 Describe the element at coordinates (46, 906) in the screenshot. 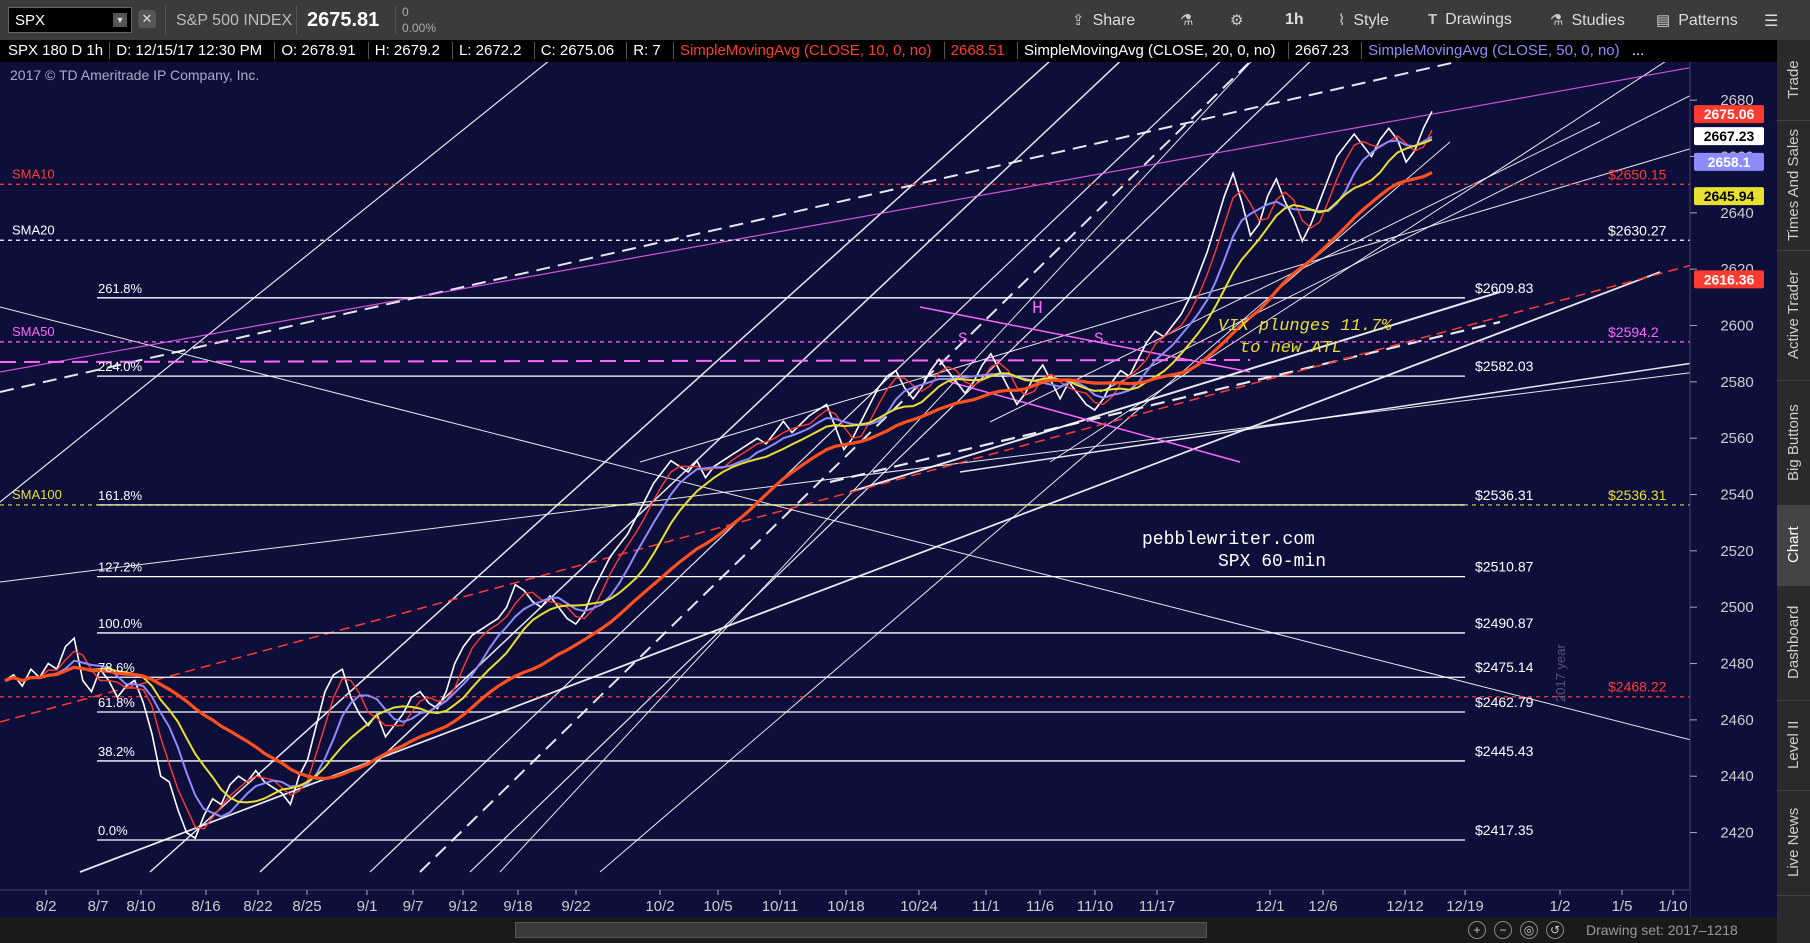

I see `x-tick-label: 8/2` at that location.